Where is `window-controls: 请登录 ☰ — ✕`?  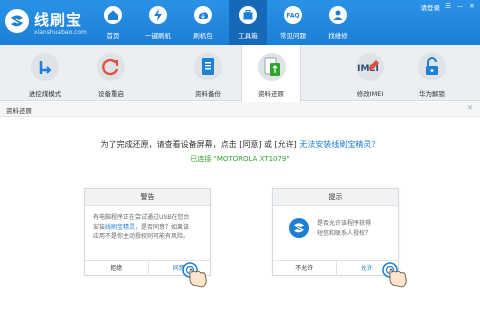 window-controls: 请登录 ☰ — ✕ is located at coordinates (449, 7).